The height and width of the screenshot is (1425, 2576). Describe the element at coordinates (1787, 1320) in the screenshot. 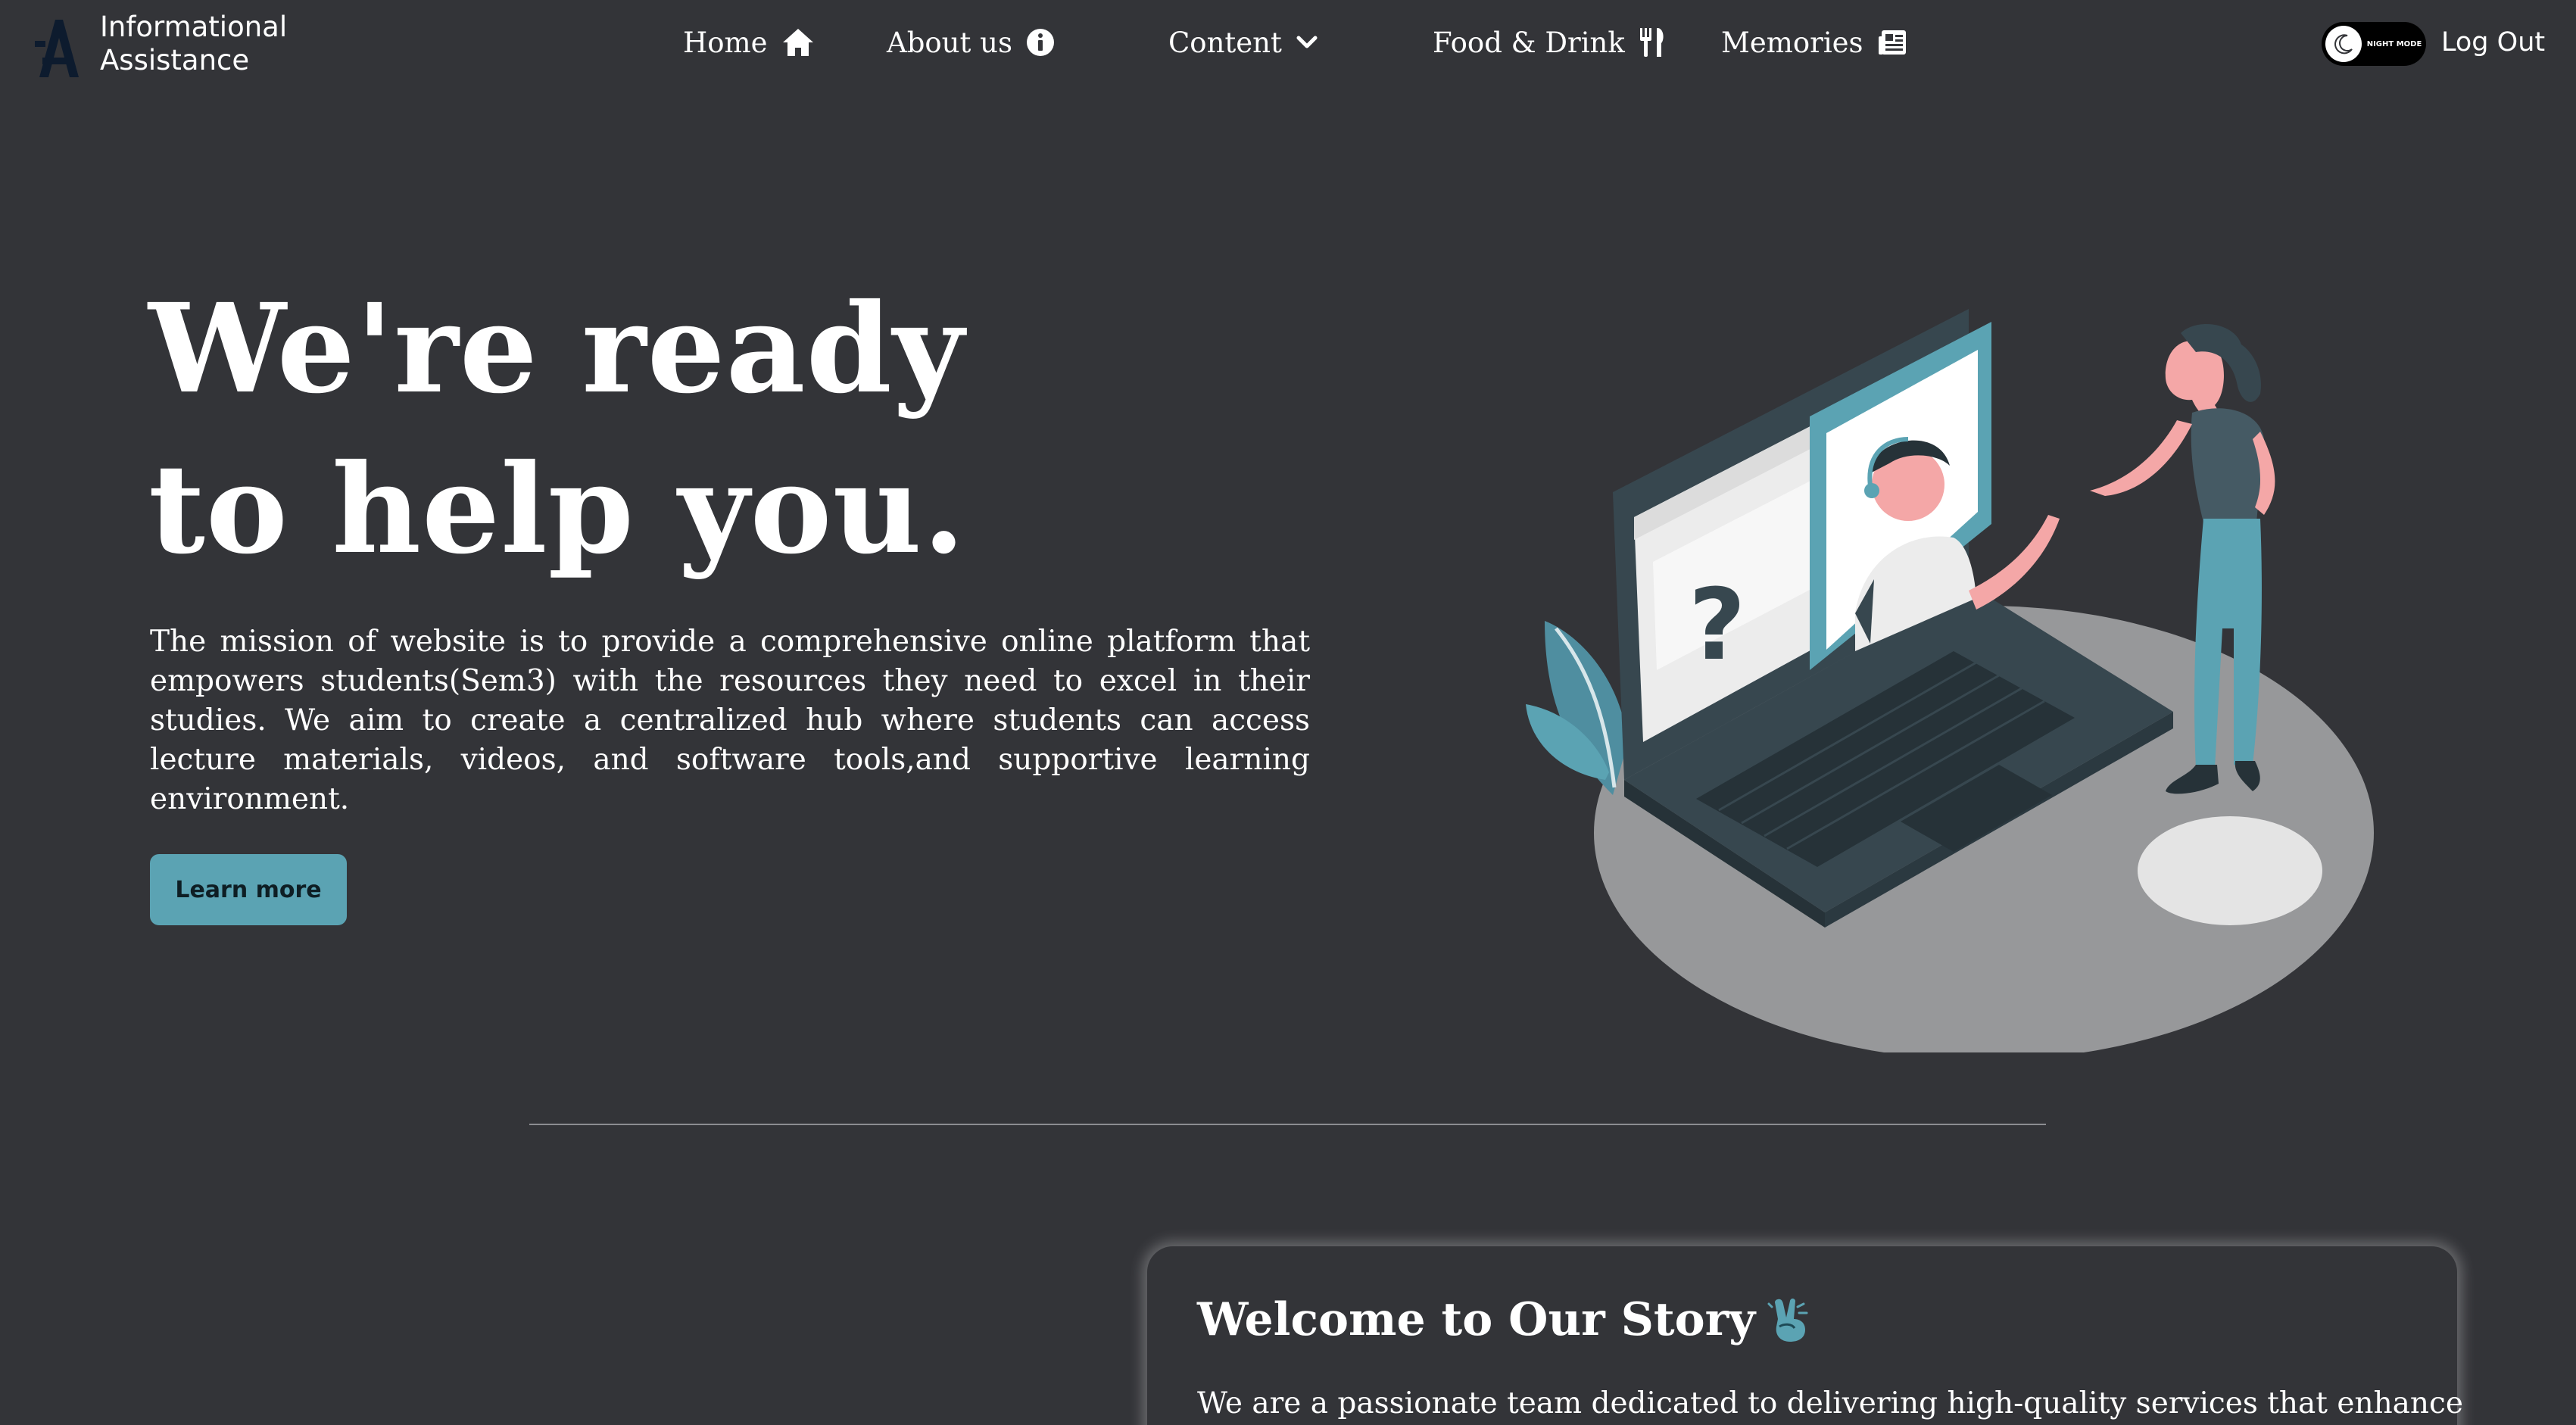

I see `victory-hand-icon` at that location.